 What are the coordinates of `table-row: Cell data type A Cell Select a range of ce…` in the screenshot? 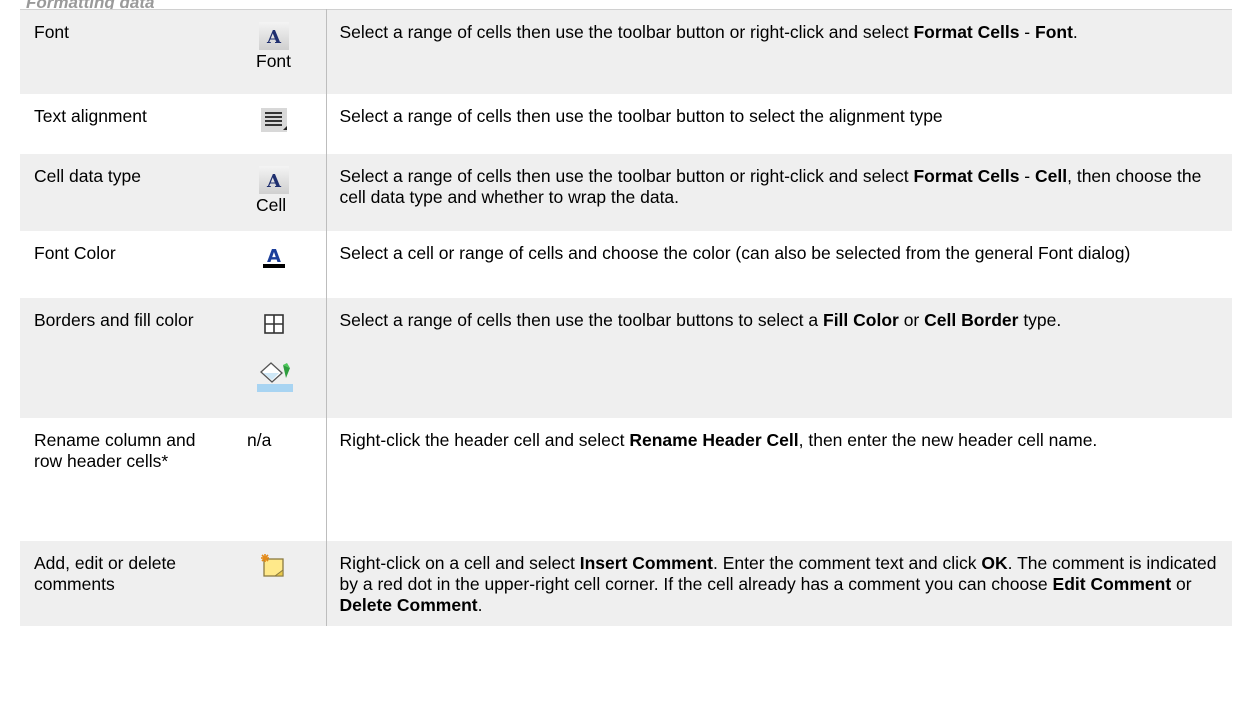 It's located at (626, 192).